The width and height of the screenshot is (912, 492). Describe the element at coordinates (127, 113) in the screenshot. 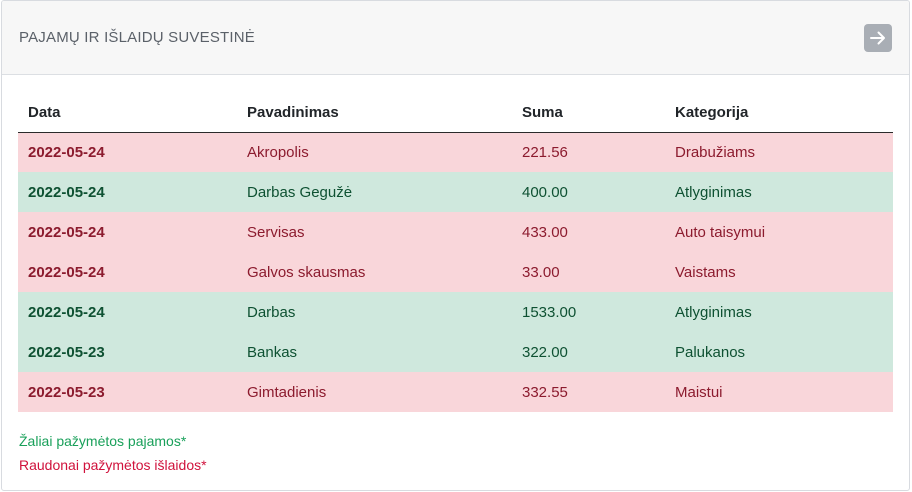

I see `column-header-date: Data` at that location.